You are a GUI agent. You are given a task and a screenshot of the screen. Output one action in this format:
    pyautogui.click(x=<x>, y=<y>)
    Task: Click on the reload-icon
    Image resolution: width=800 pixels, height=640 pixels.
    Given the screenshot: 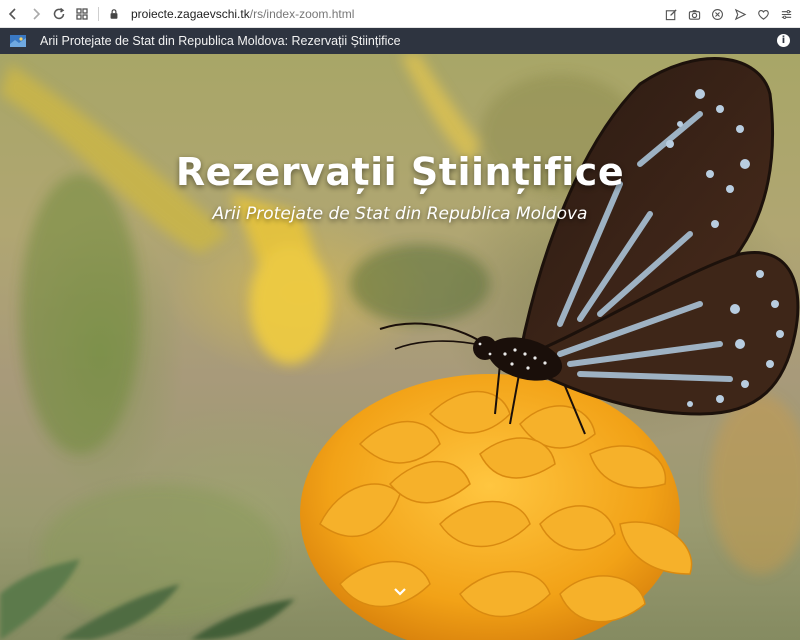 What is the action you would take?
    pyautogui.click(x=59, y=13)
    